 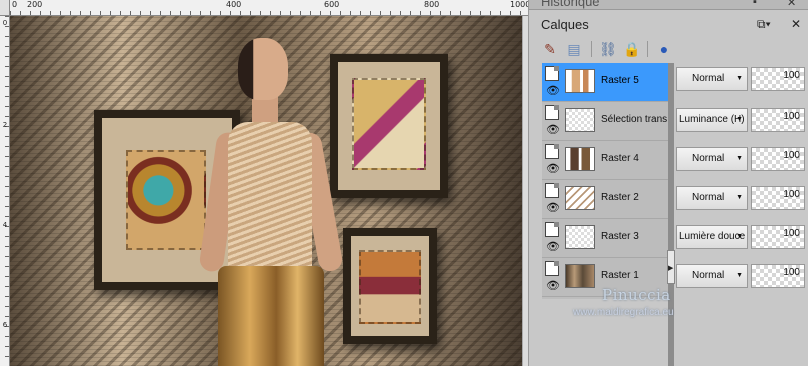 I want to click on model-top, so click(x=270, y=197).